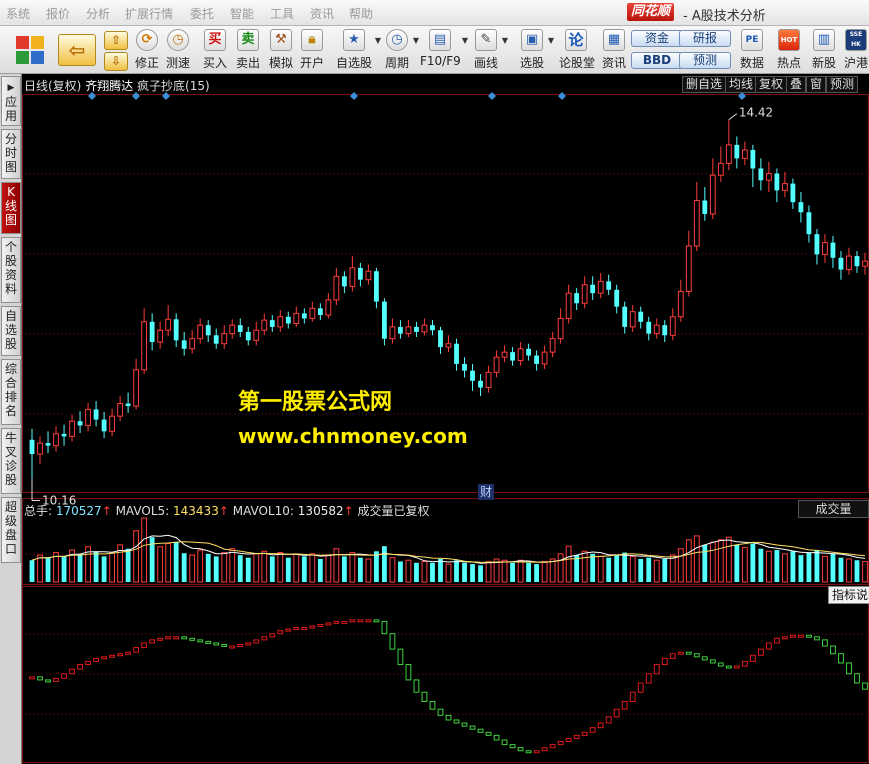  What do you see at coordinates (771, 84) in the screenshot?
I see `adjust-tab: 复权` at bounding box center [771, 84].